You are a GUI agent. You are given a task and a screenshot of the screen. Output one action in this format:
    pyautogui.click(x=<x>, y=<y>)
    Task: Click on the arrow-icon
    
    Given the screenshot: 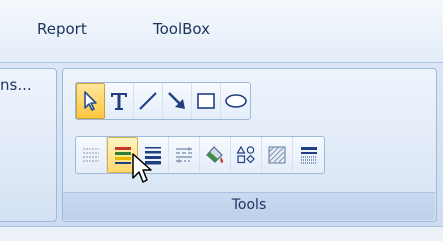 What is the action you would take?
    pyautogui.click(x=176, y=100)
    